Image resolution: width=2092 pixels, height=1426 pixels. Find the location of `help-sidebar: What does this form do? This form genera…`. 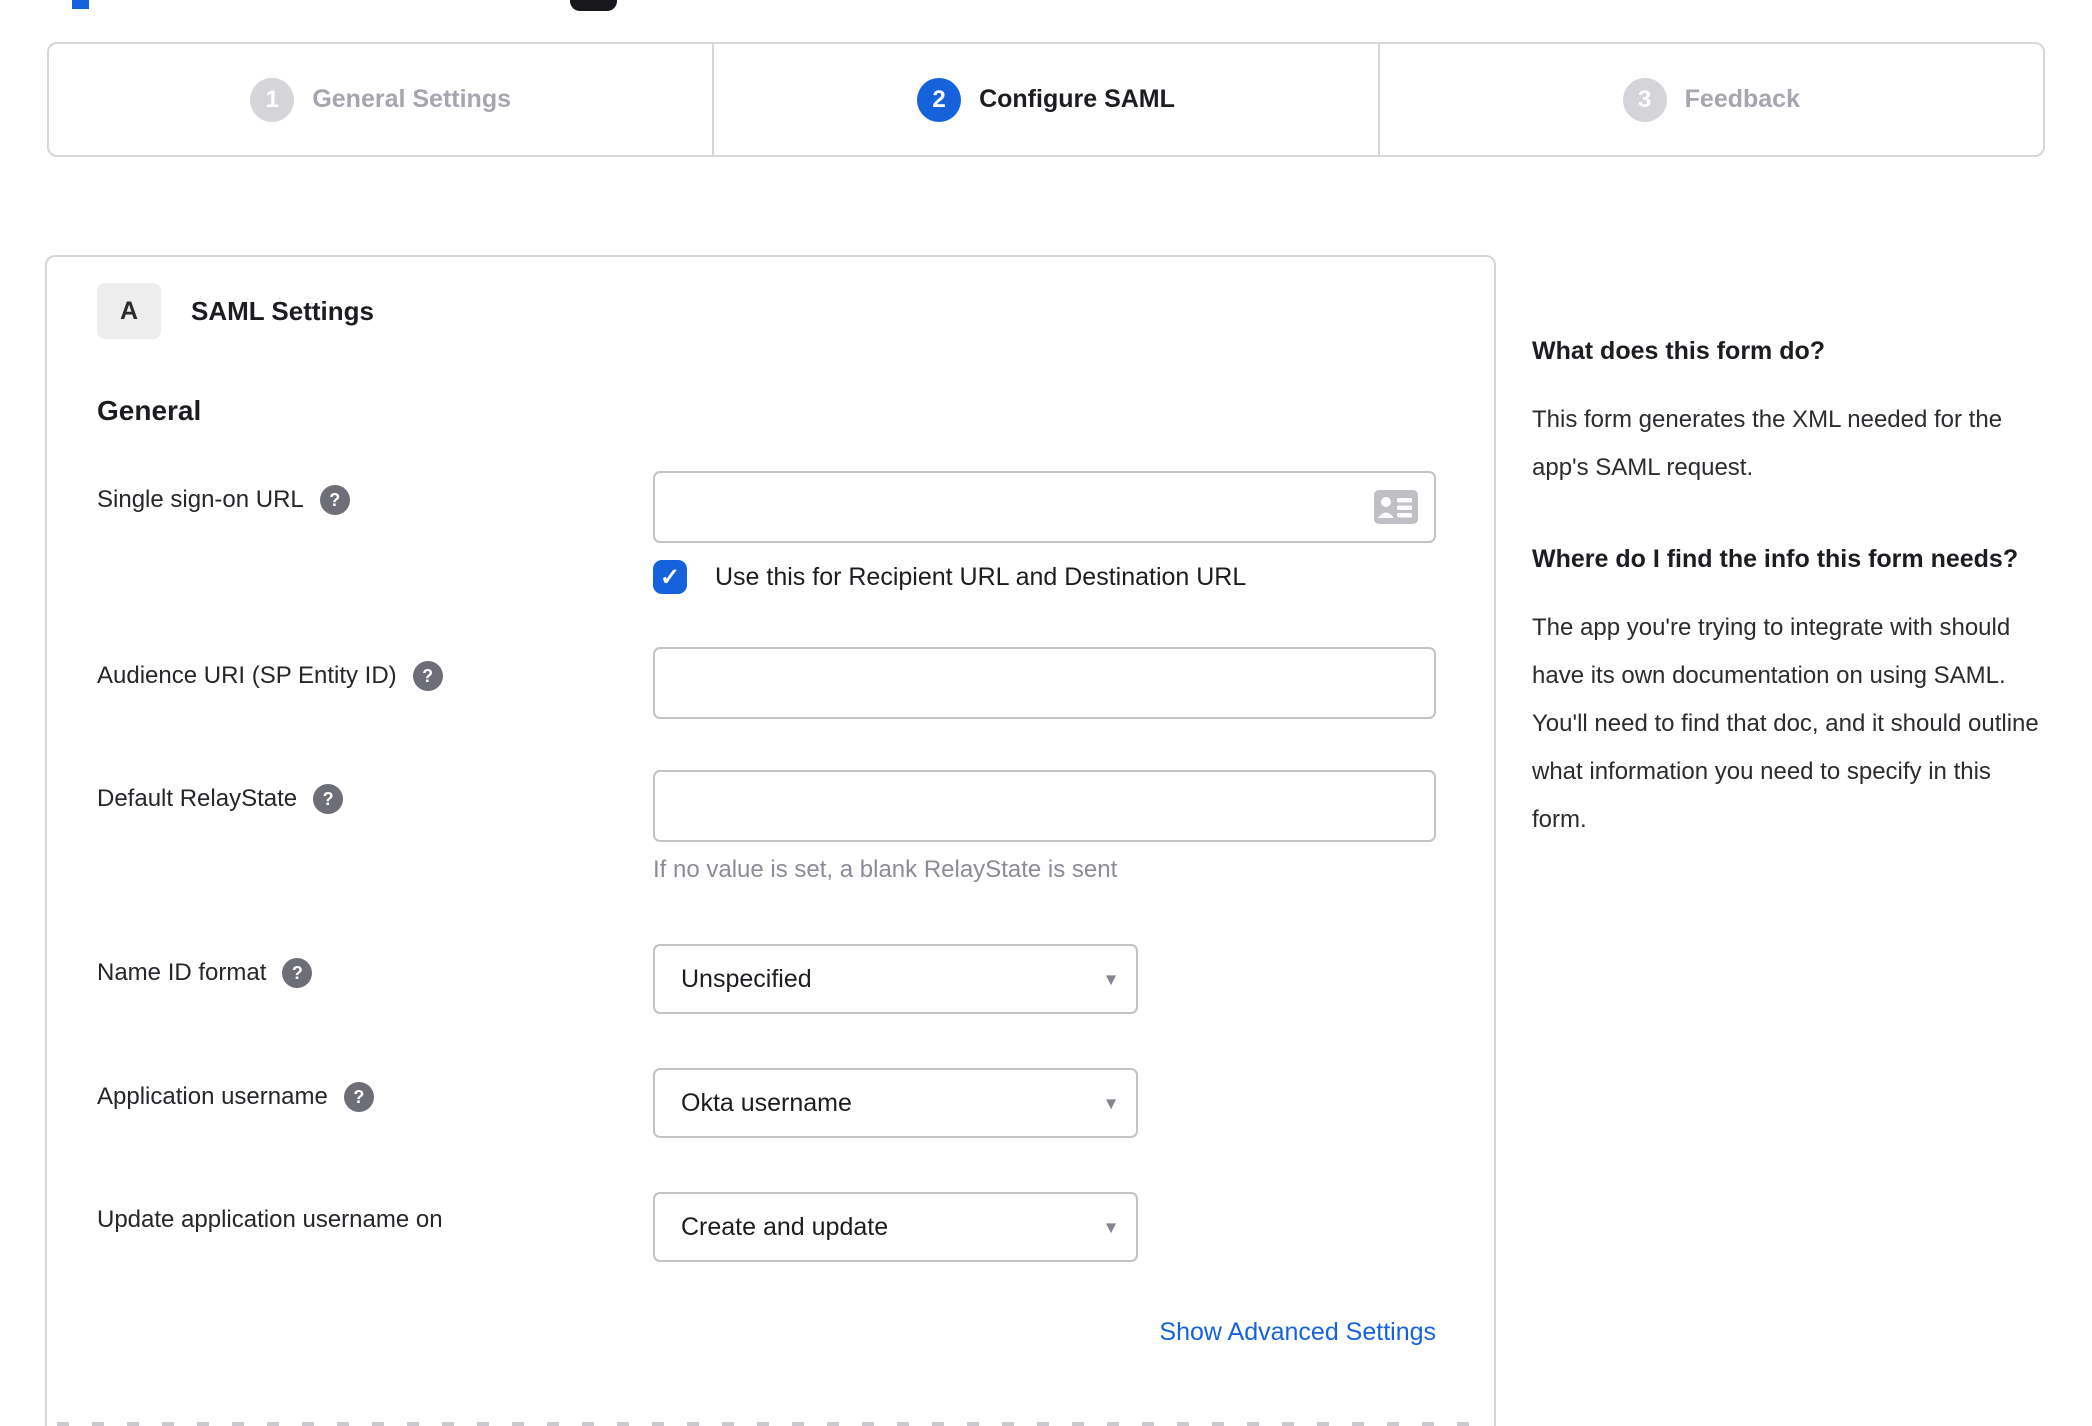

help-sidebar: What does this form do? This form genera… is located at coordinates (1788, 608).